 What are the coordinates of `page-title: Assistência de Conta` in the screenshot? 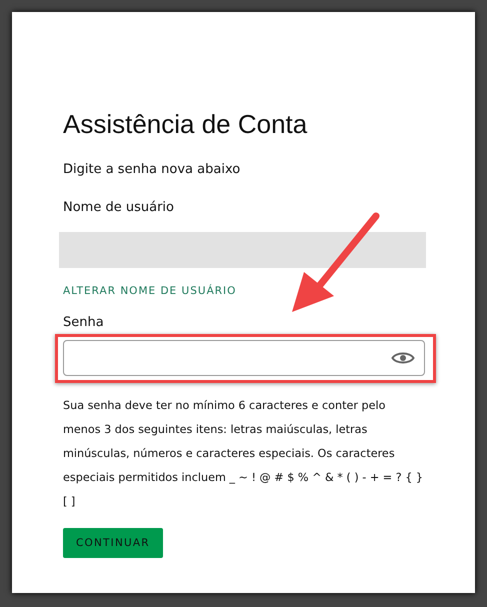 It's located at (185, 124).